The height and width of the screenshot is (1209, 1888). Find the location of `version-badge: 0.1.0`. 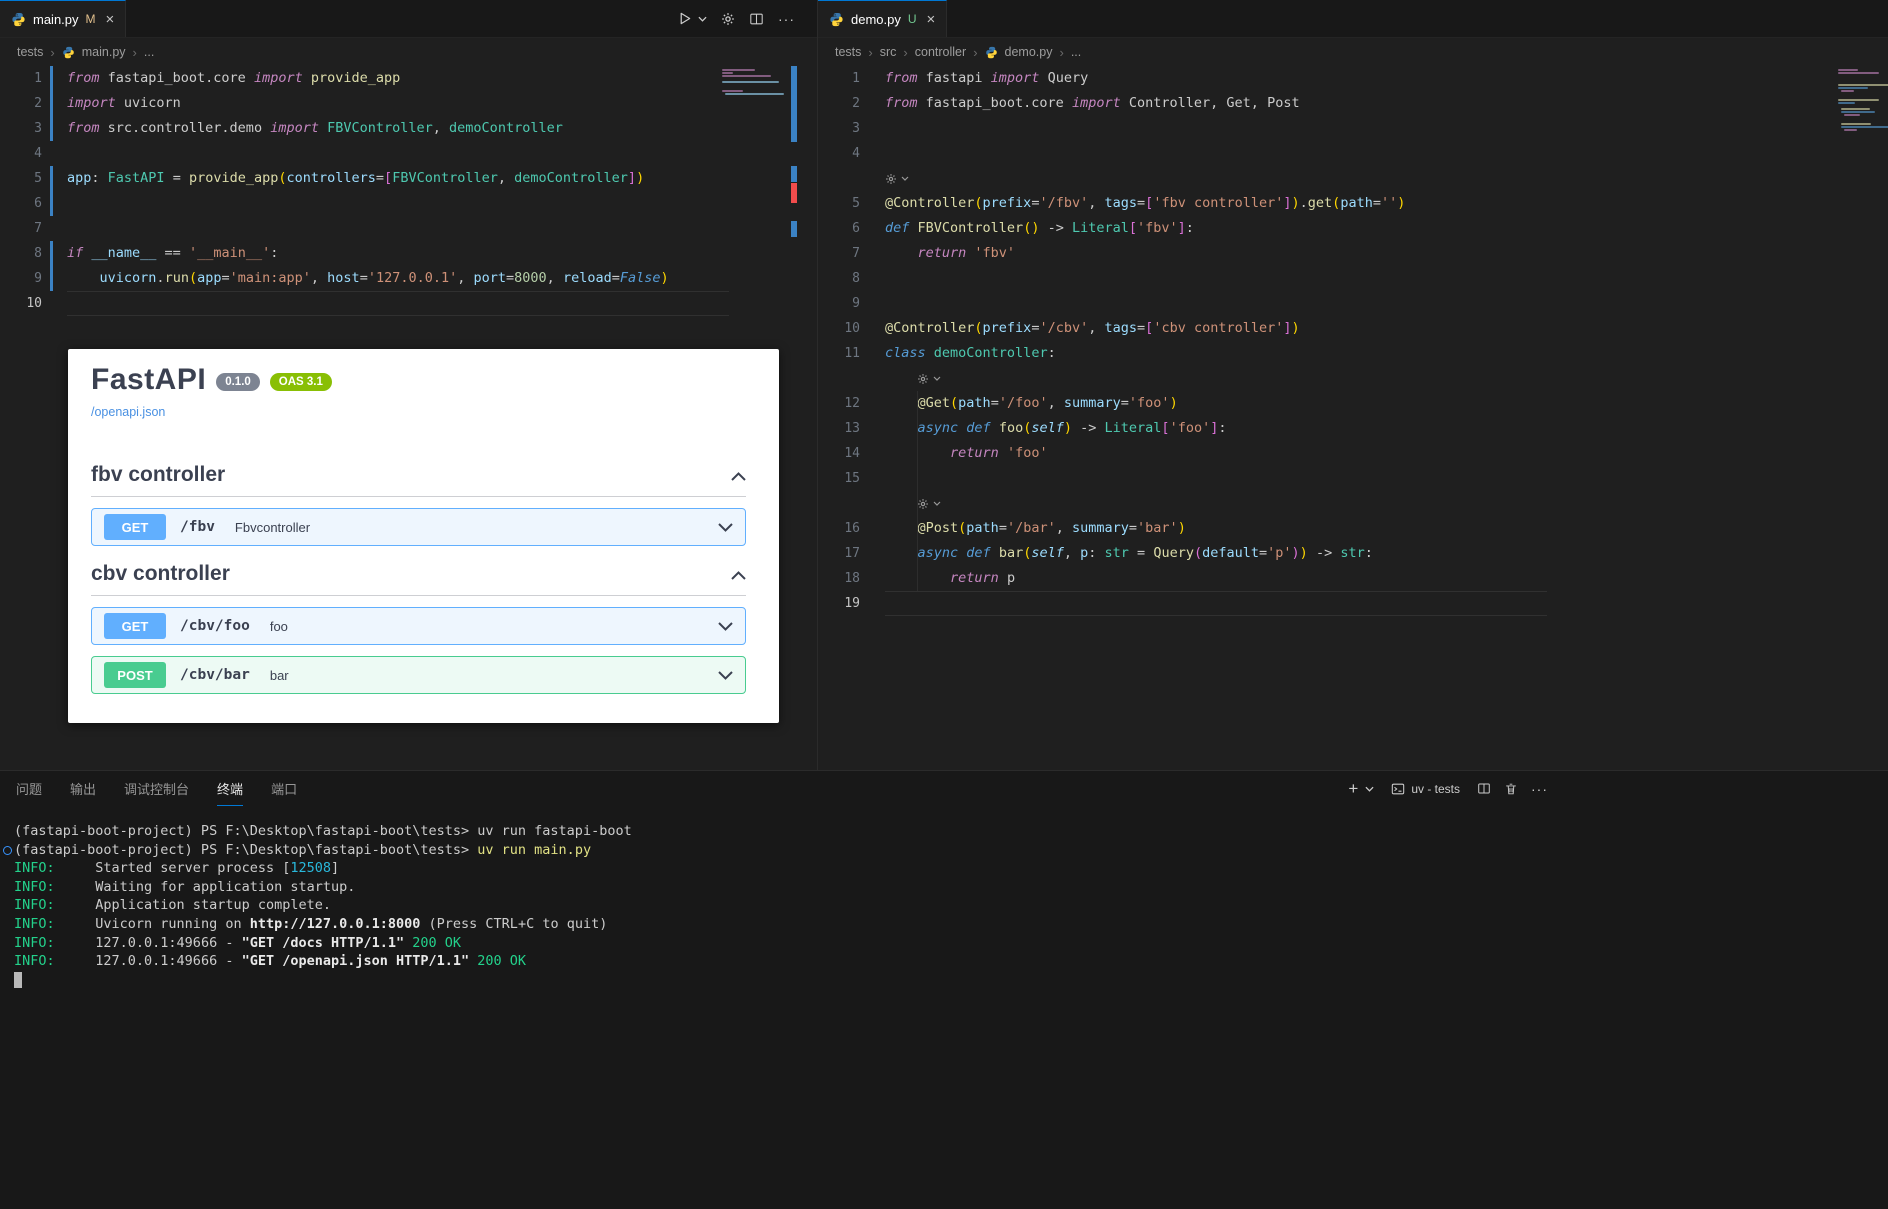

version-badge: 0.1.0 is located at coordinates (238, 382).